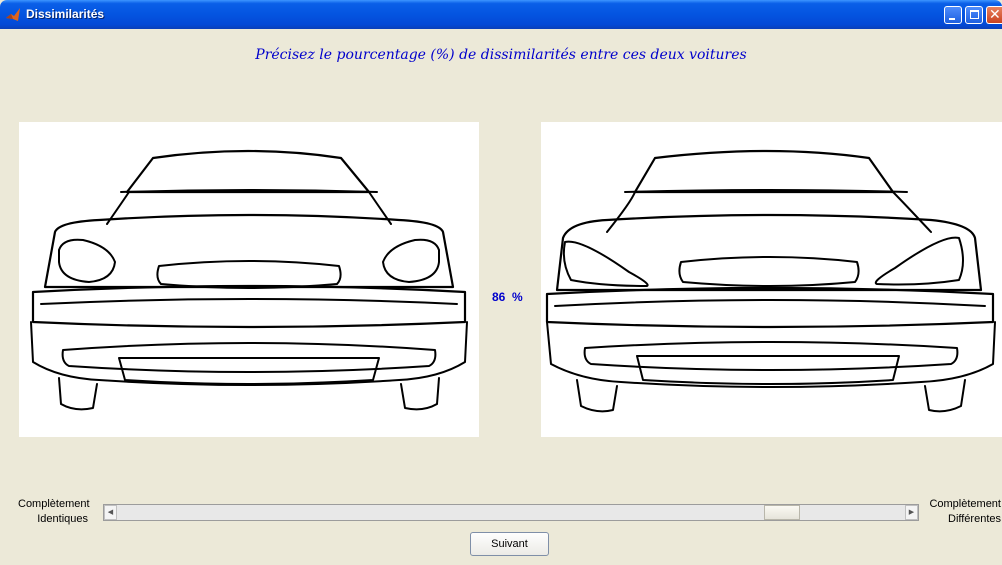 The width and height of the screenshot is (1002, 565). I want to click on close-icon: ✕, so click(995, 15).